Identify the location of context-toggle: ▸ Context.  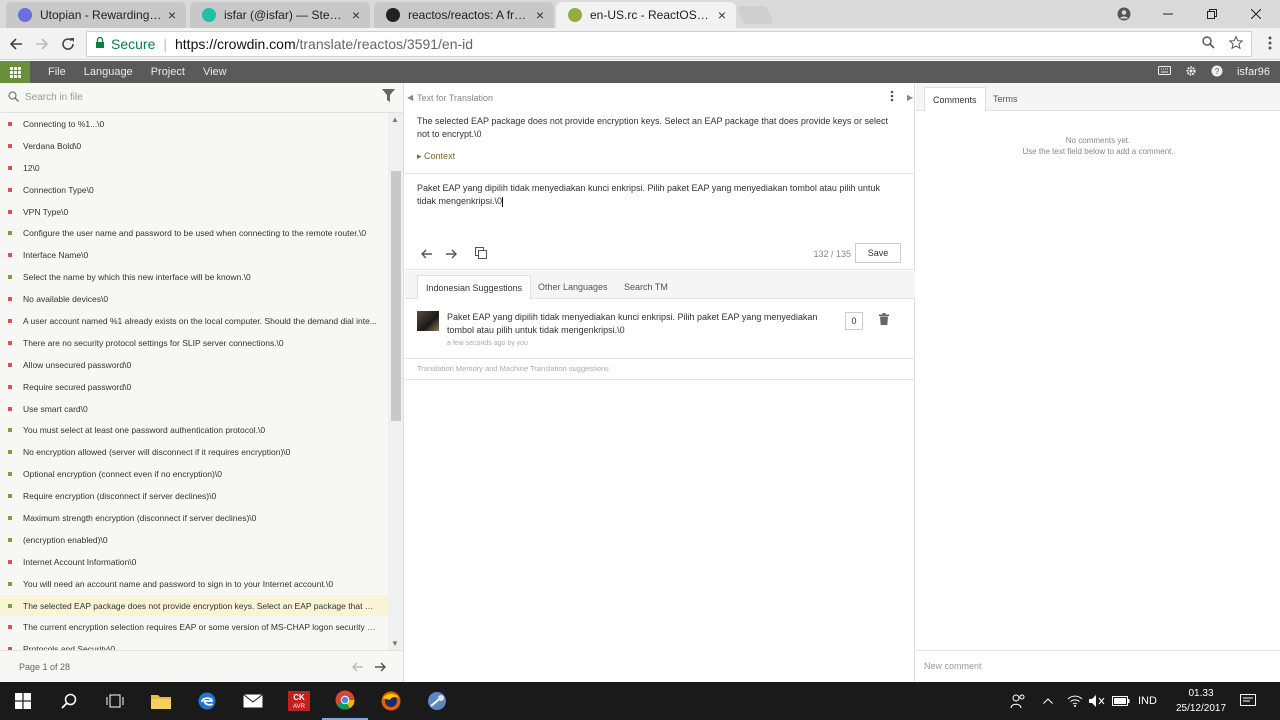
(436, 156).